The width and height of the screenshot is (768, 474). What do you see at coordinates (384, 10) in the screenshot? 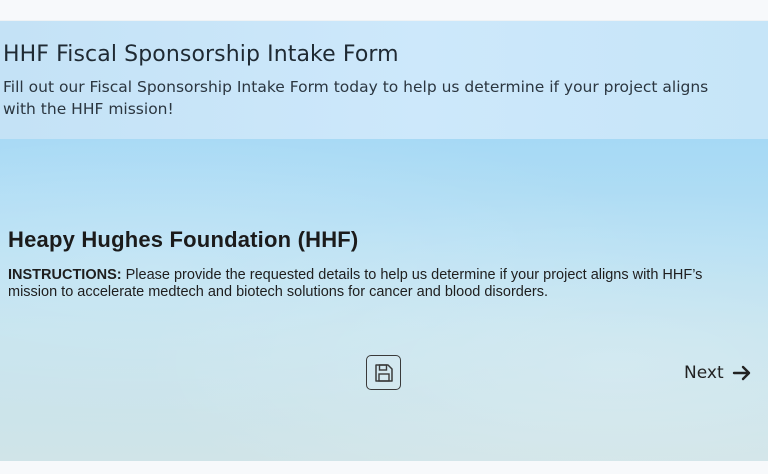
I see `top-strip` at bounding box center [384, 10].